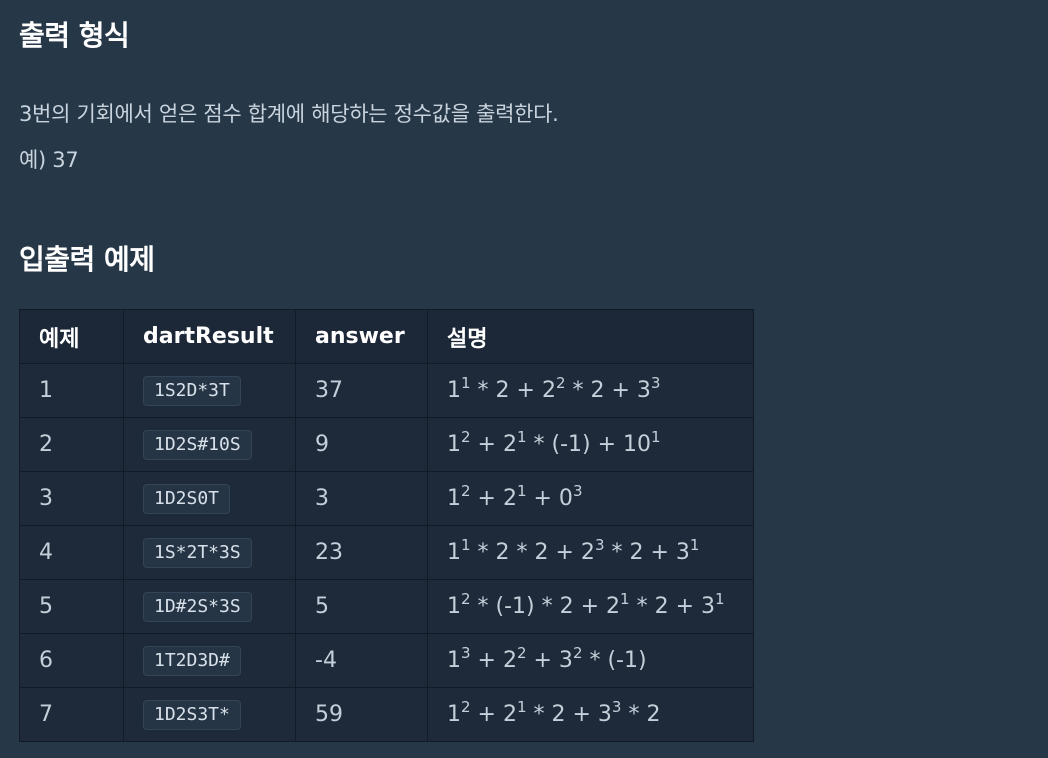 This screenshot has width=1048, height=758. I want to click on example-number: 7, so click(71, 714).